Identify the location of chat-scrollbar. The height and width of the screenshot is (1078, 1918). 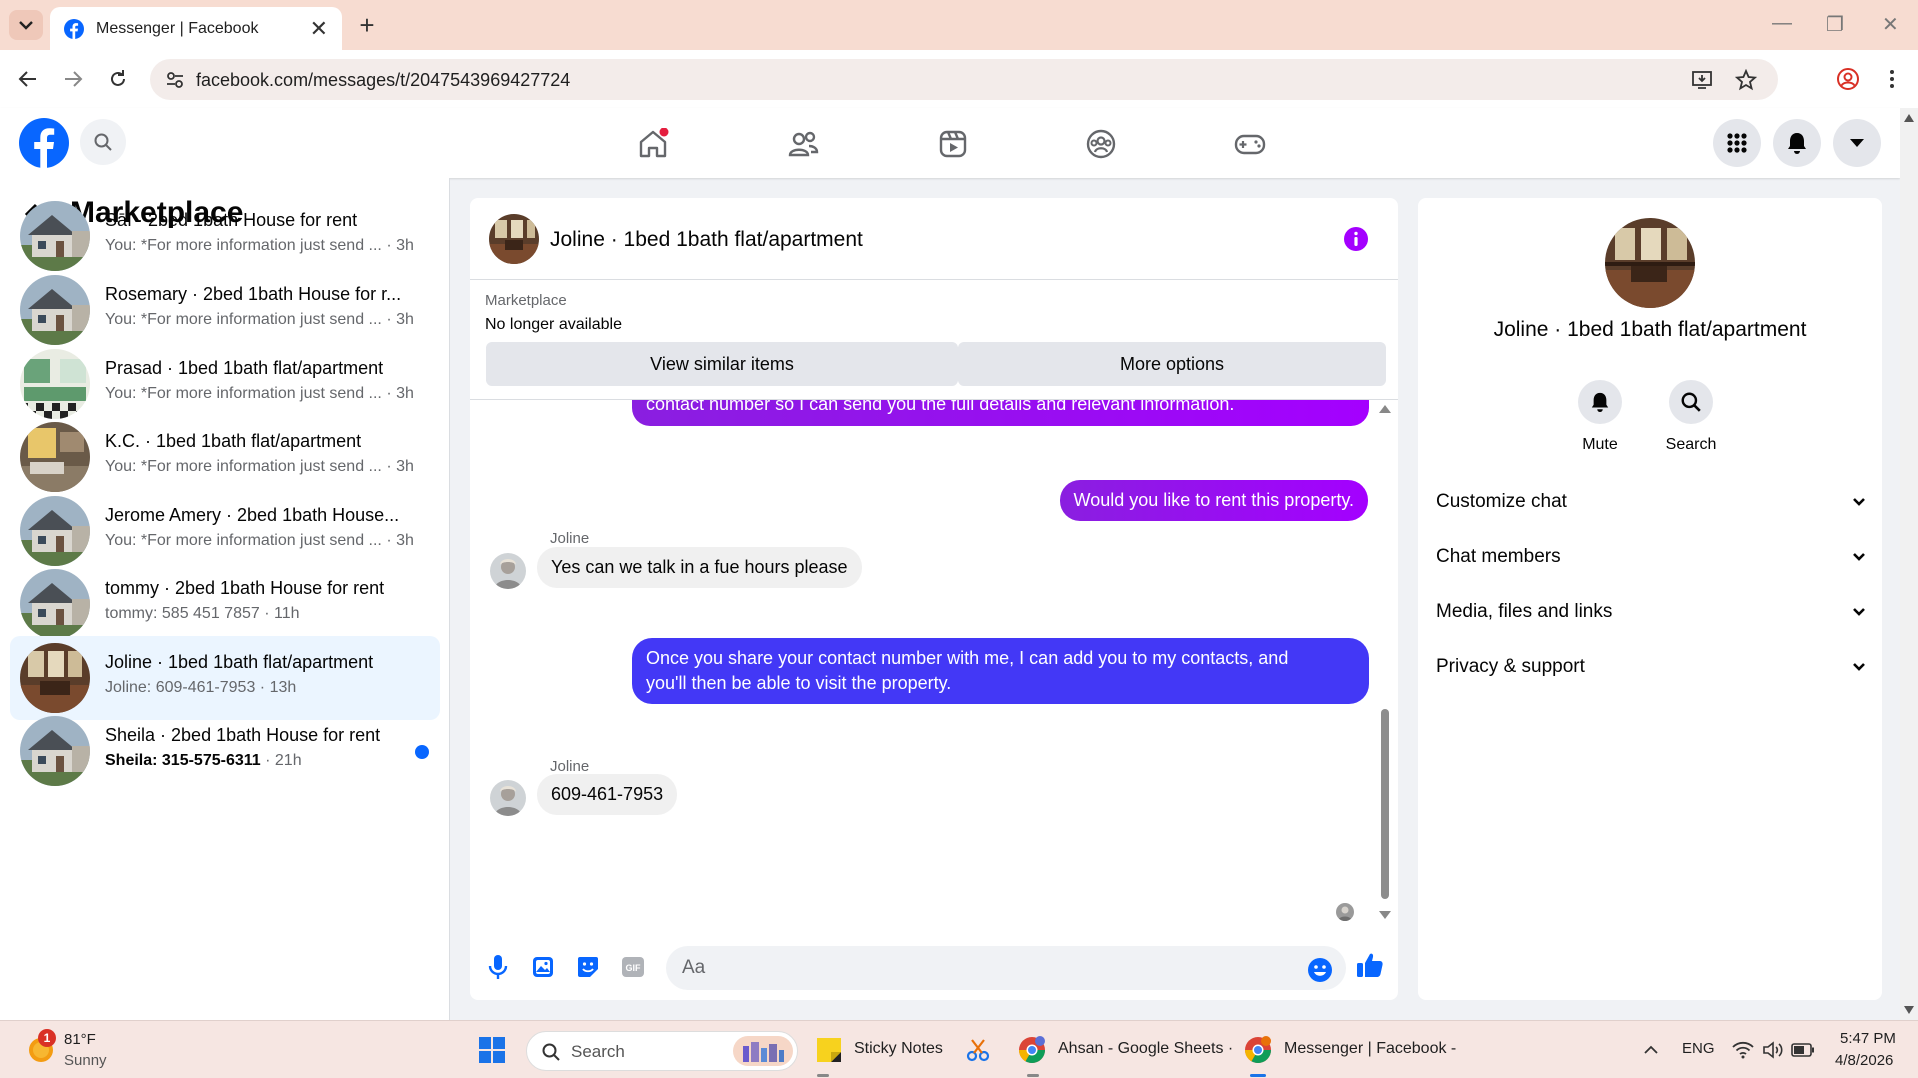
(1385, 663).